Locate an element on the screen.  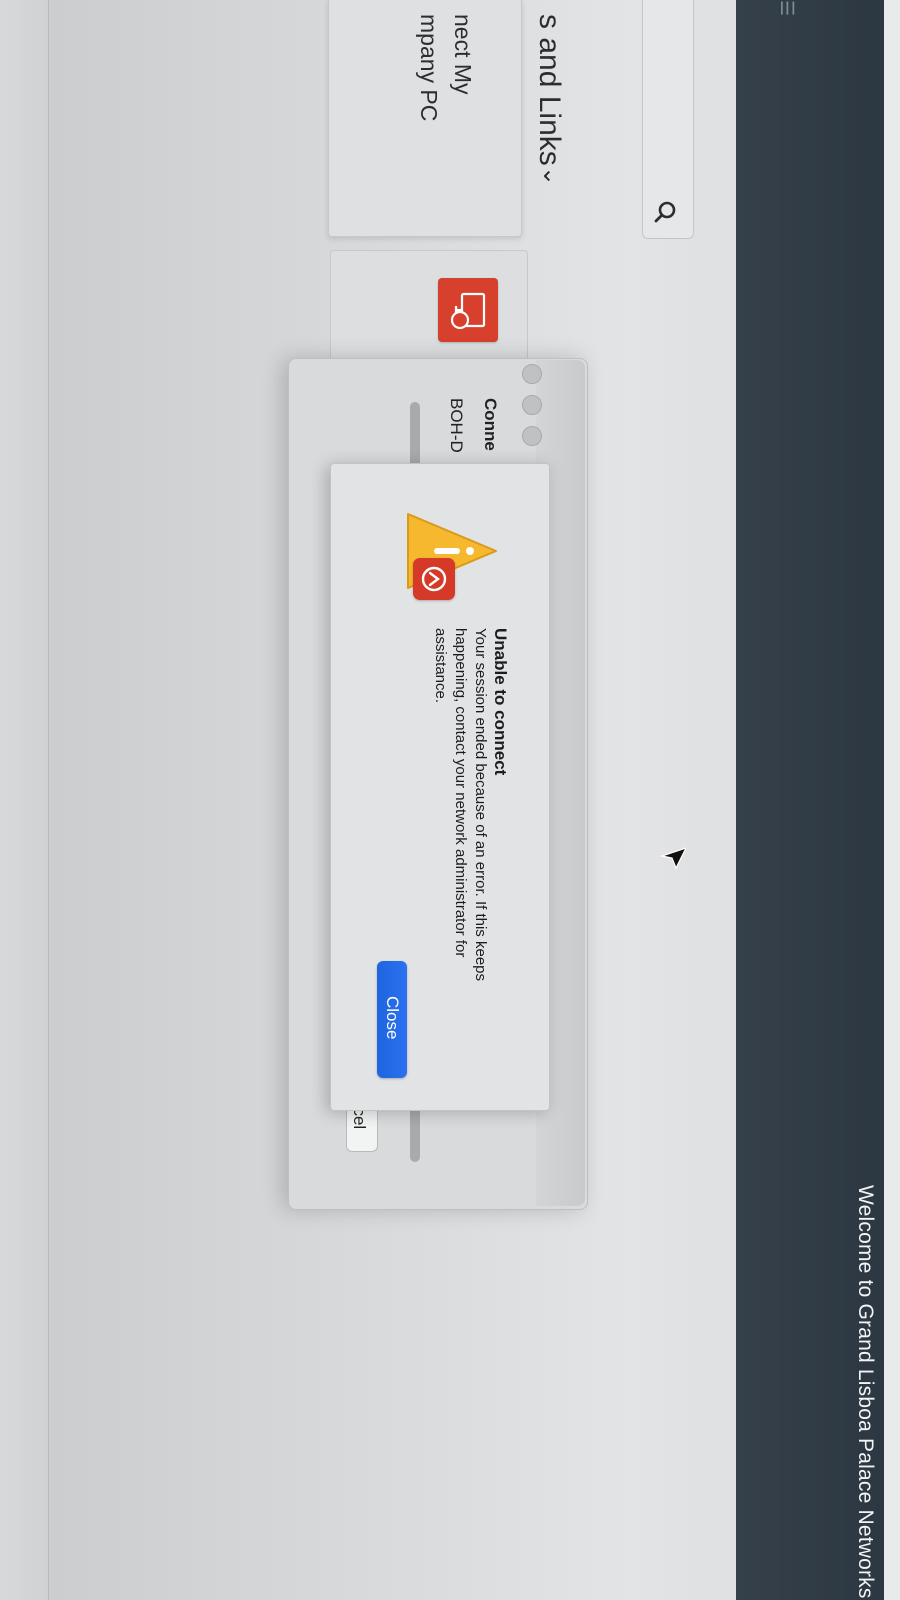
resource-card-title-line1: nect My is located at coordinates (463, 54).